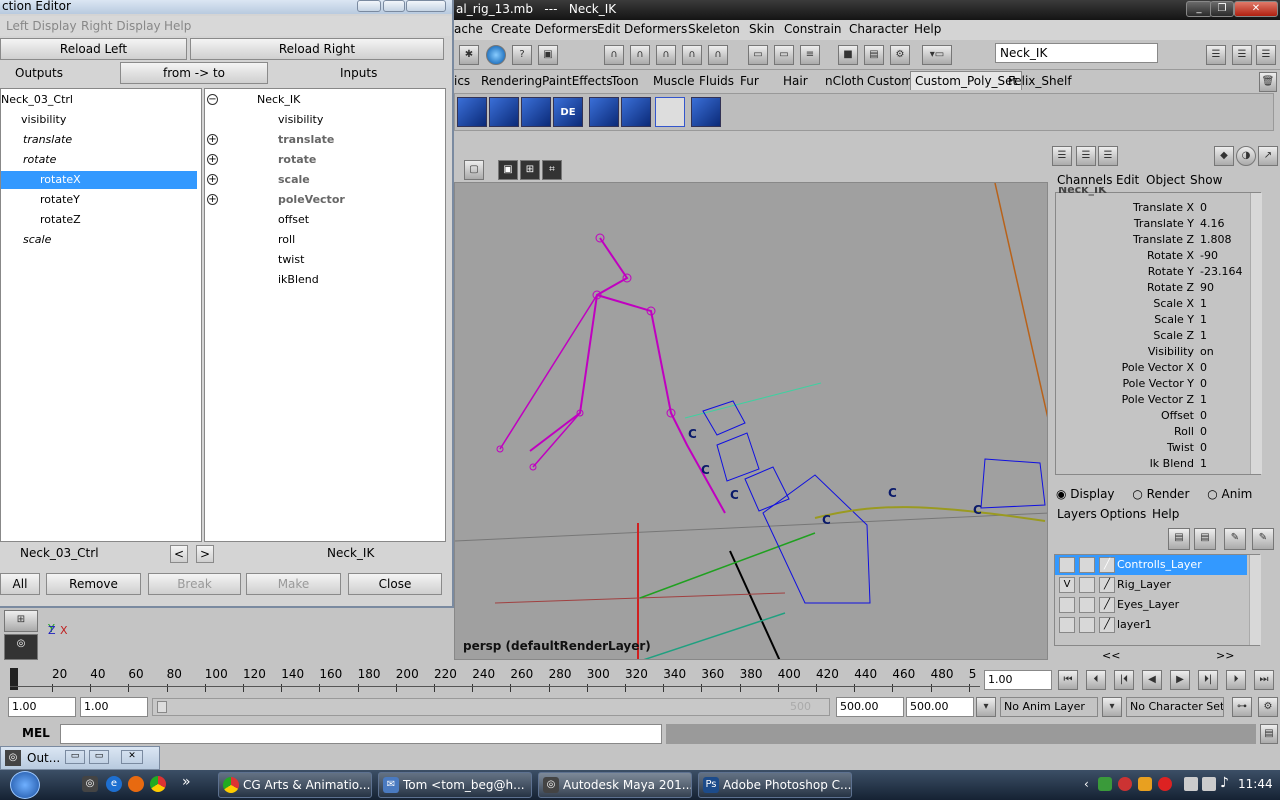  I want to click on history-icon: ≡, so click(810, 55).